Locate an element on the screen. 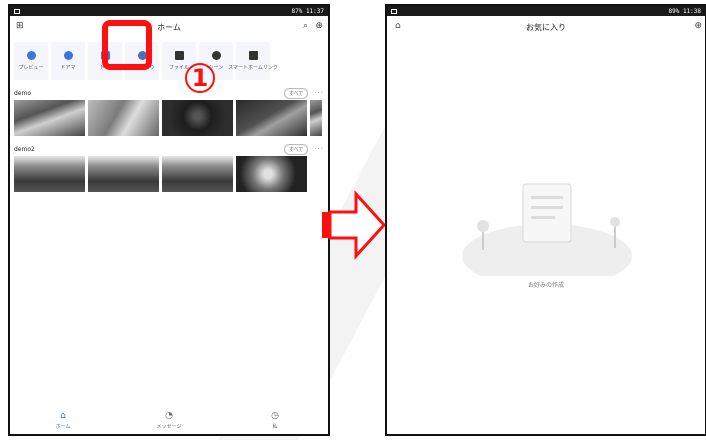 Image resolution: width=706 pixels, height=440 pixels. nav-me: ◷ 私 is located at coordinates (275, 421).